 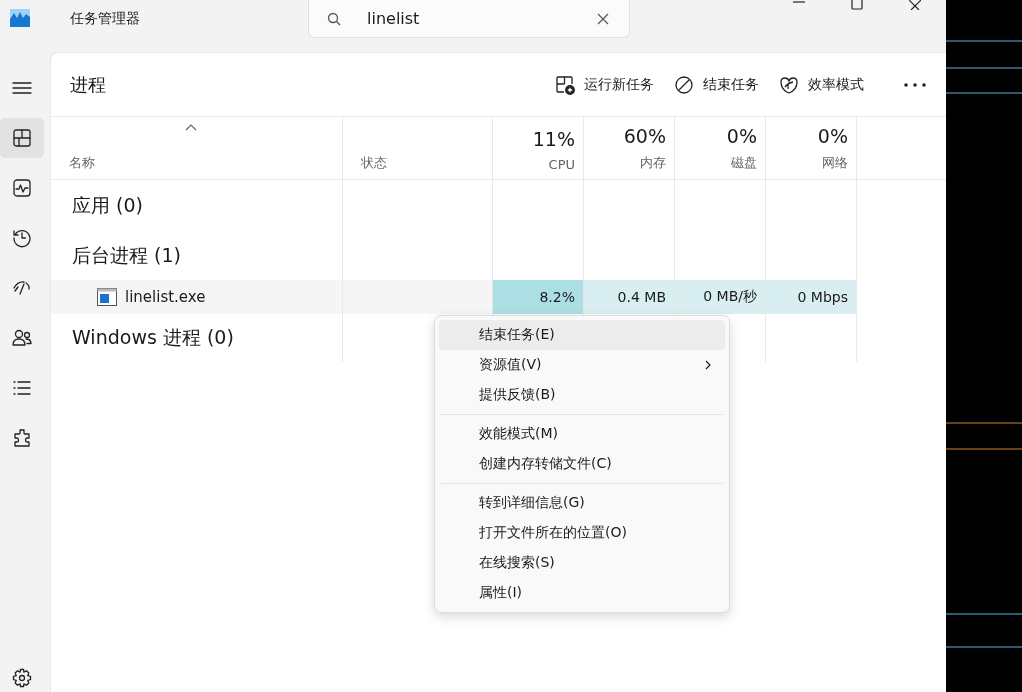 What do you see at coordinates (720, 148) in the screenshot?
I see `column-header: 0% 磁盘` at bounding box center [720, 148].